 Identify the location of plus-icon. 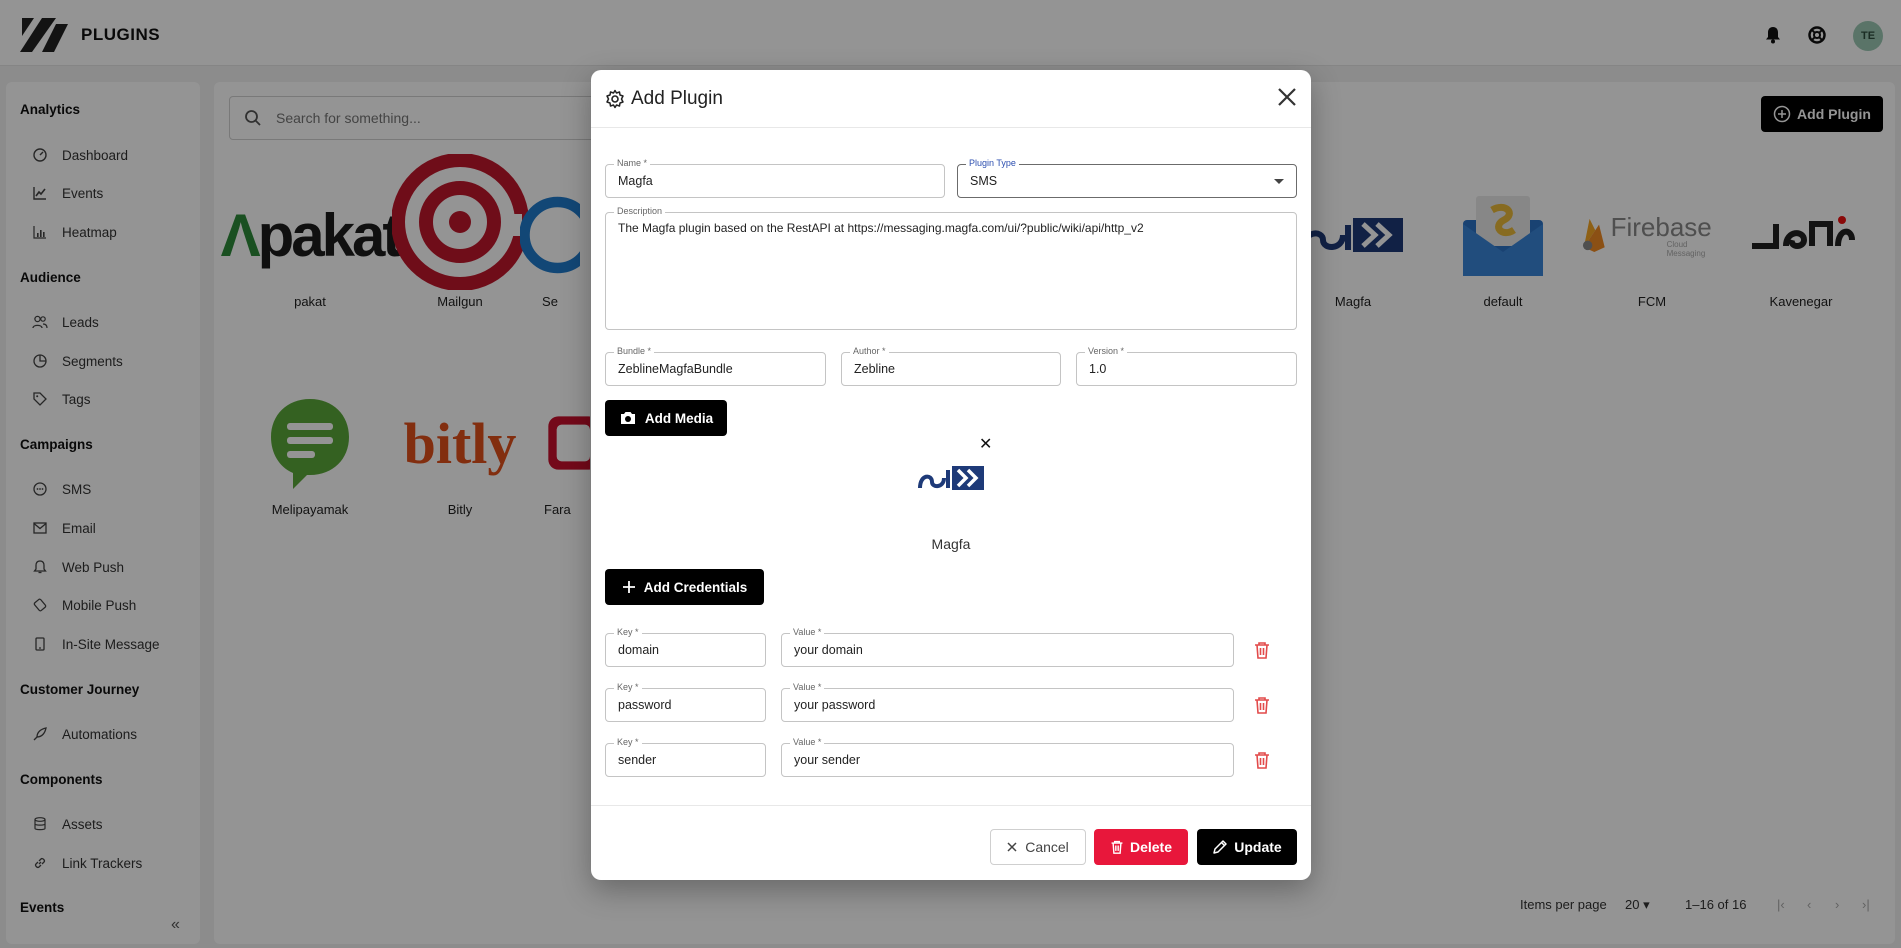
(628, 587).